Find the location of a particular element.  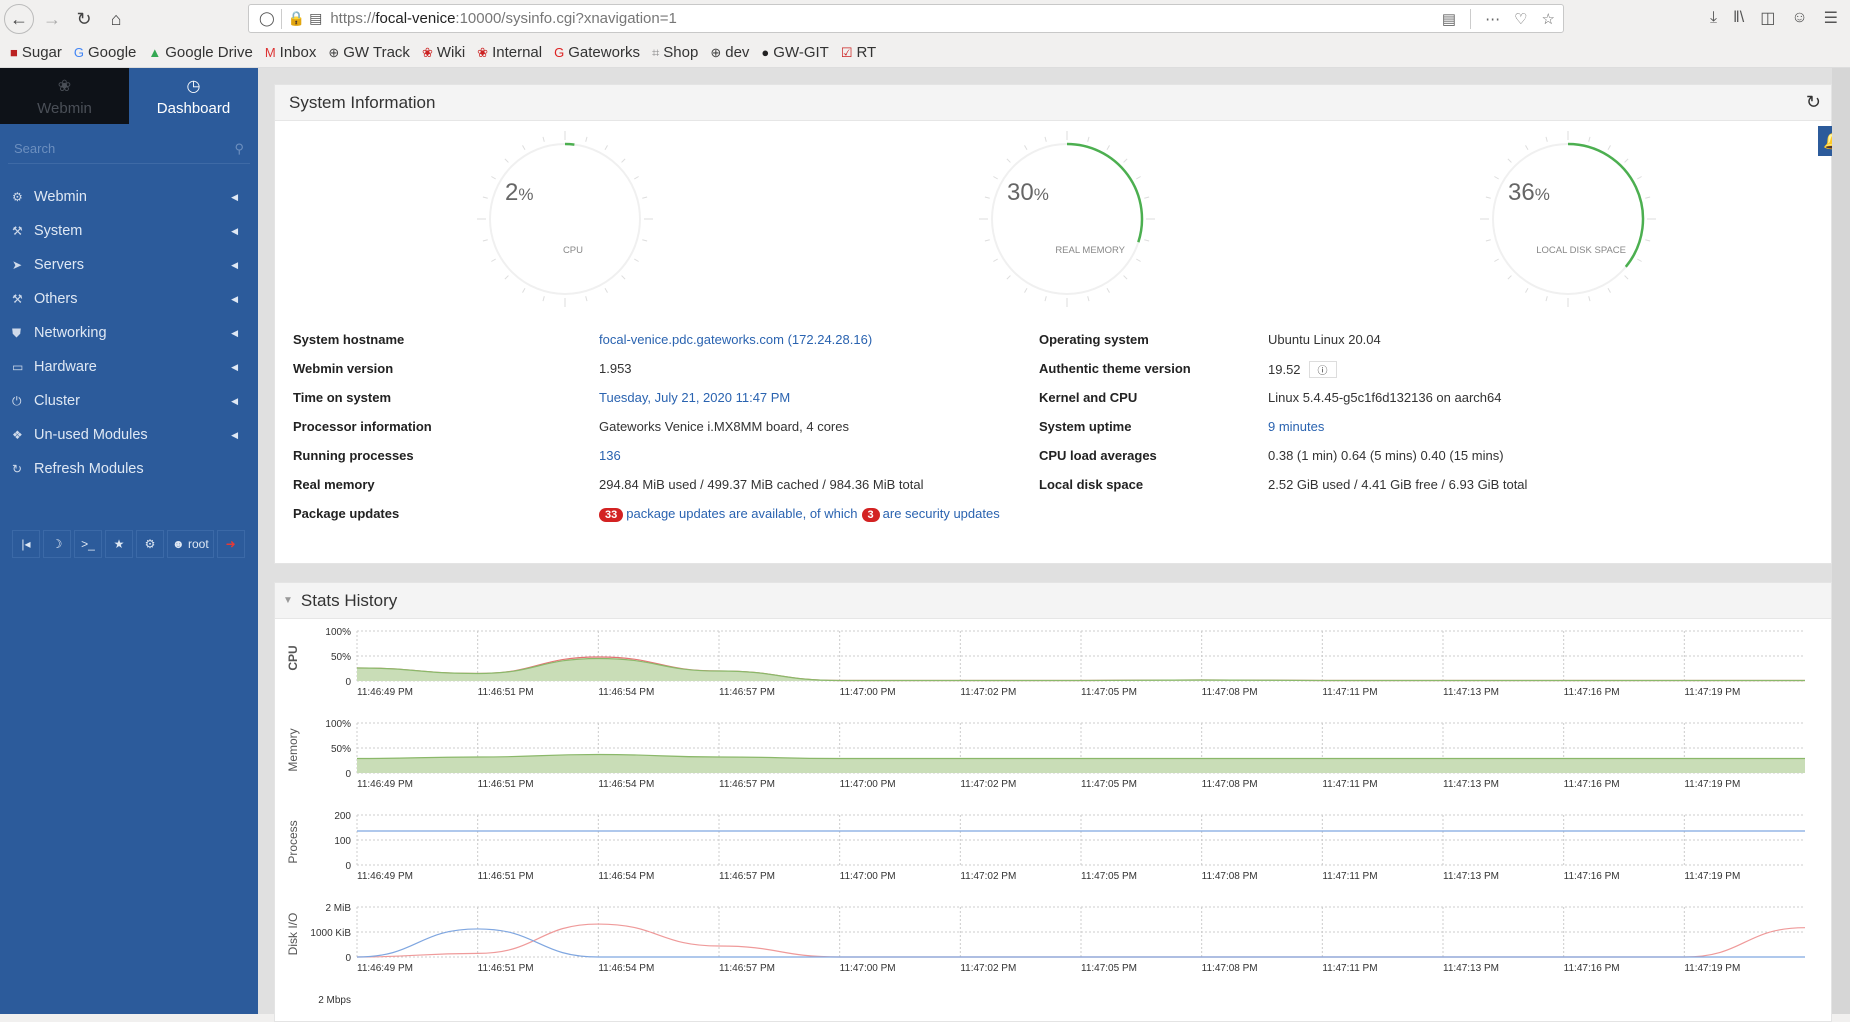

reload-button: ↻ is located at coordinates (84, 19).